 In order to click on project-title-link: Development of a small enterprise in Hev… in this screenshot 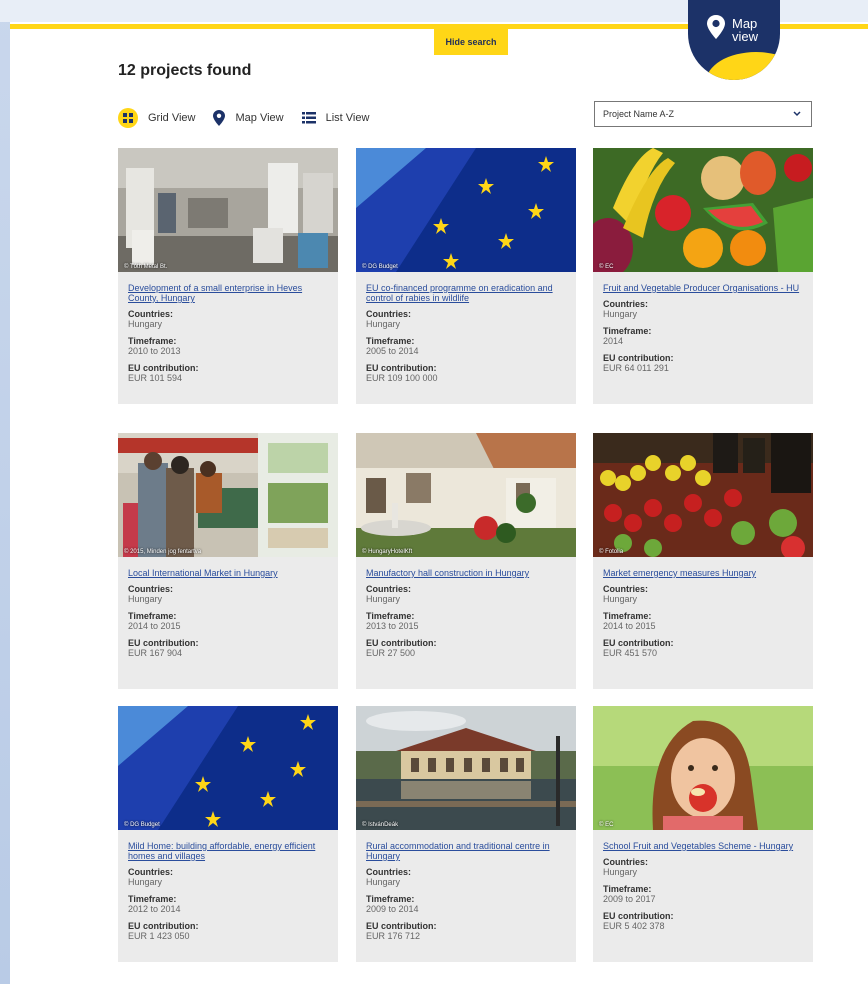, I will do `click(228, 293)`.